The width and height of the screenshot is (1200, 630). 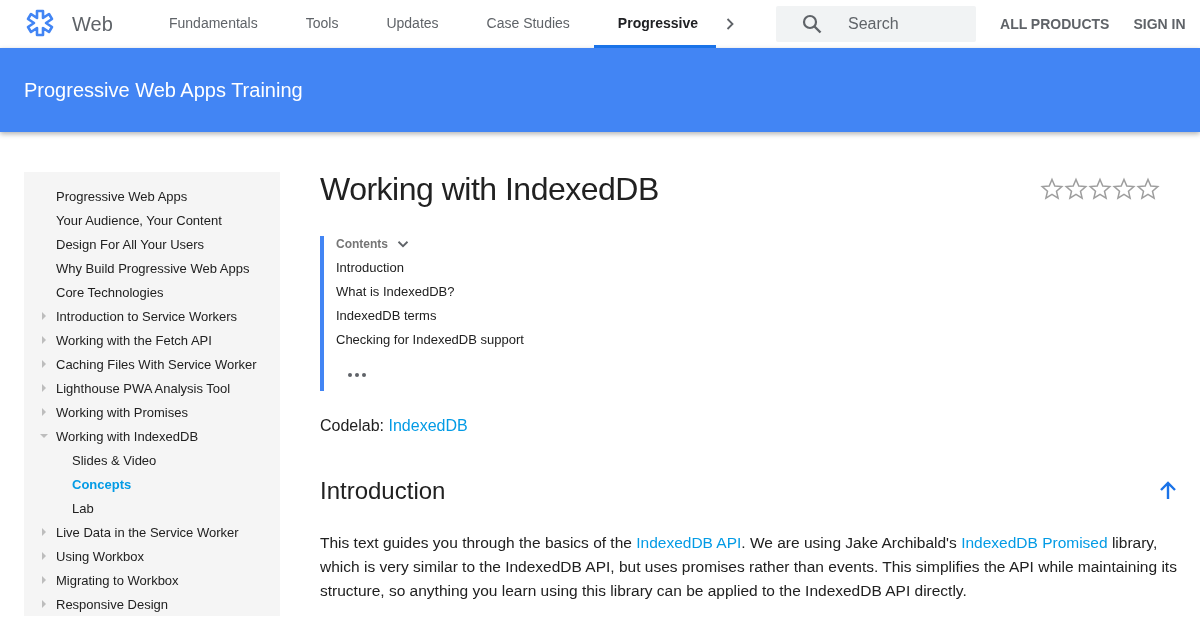 I want to click on banner-title: Progressive Web Apps Training, so click(x=163, y=90).